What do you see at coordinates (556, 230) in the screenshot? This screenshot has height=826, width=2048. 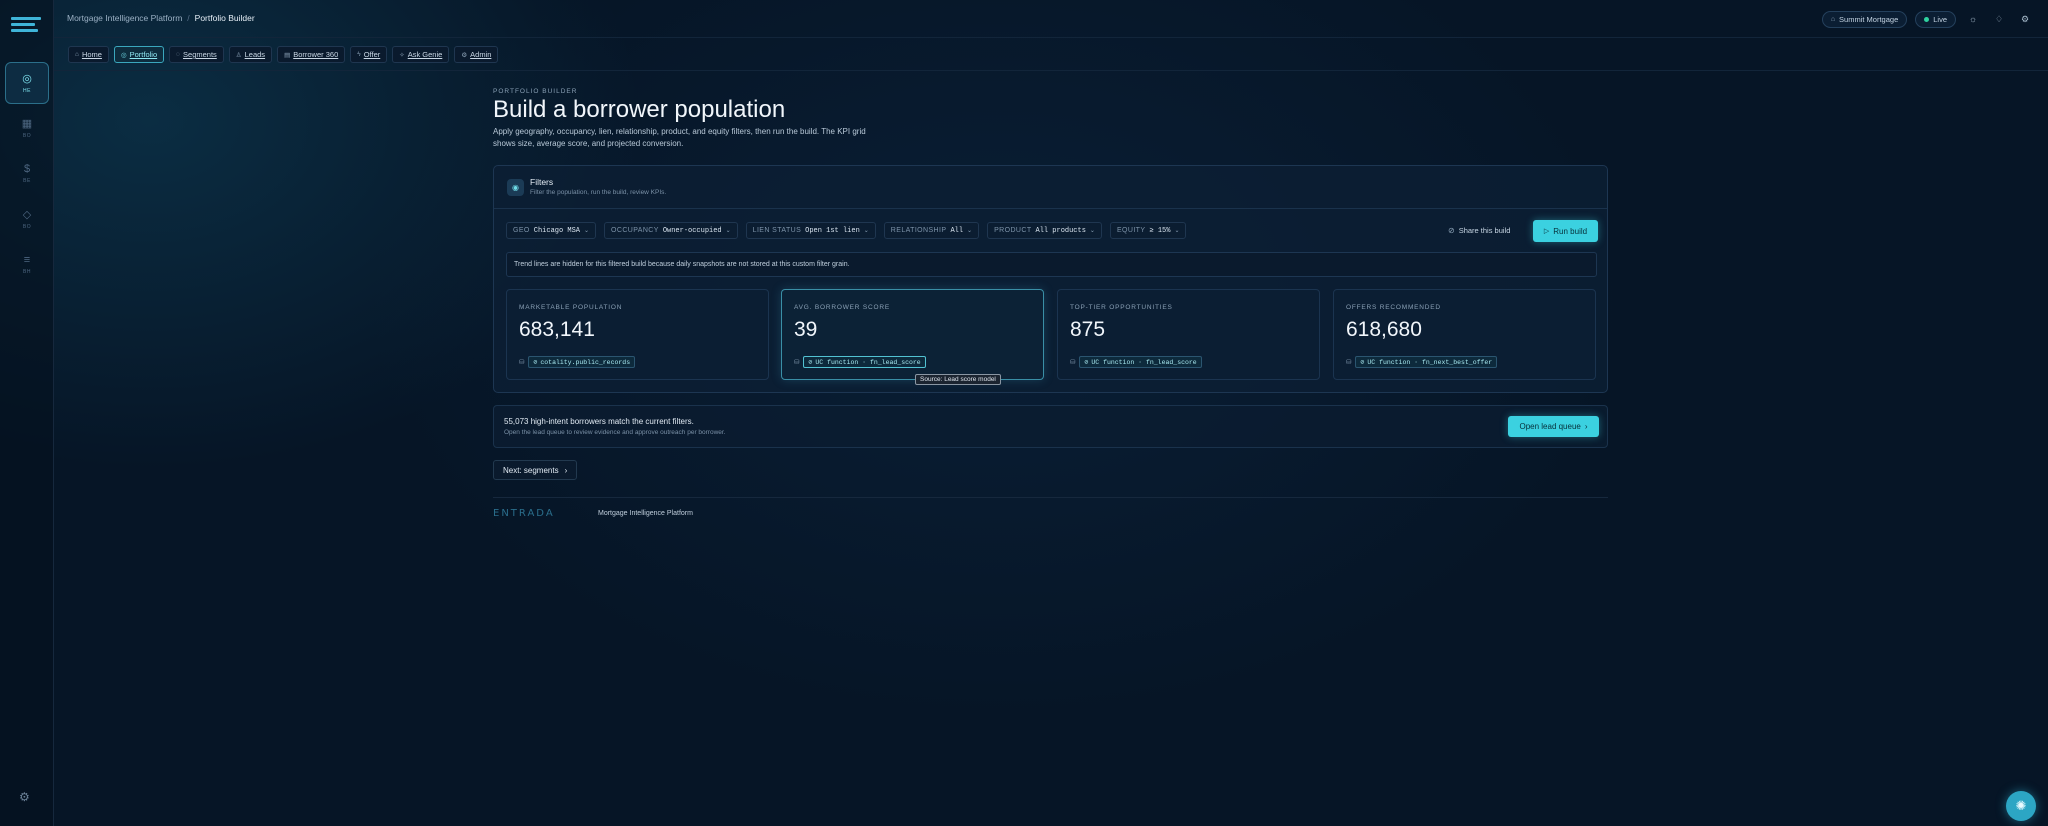 I see `filter-value: Chicago MSA` at bounding box center [556, 230].